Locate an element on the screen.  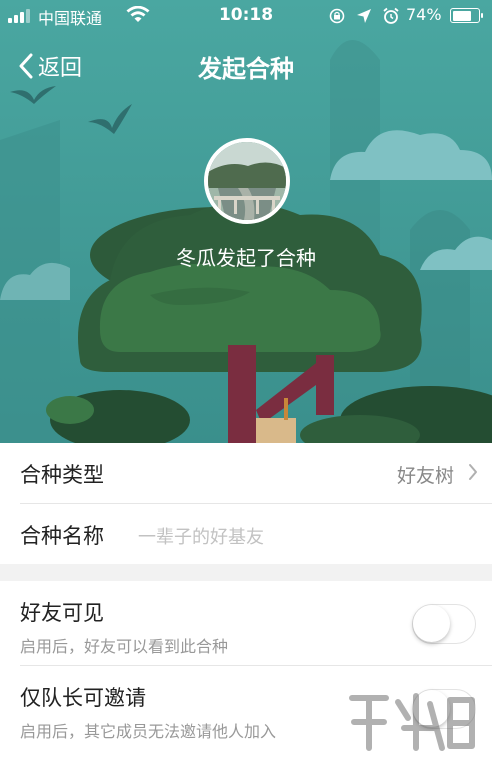
friends-visible-desc: 启用后，好友可以看到此合种 is located at coordinates (124, 646).